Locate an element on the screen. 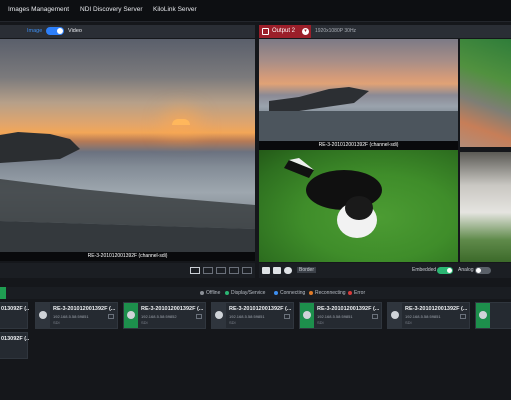  output-controls: Border Embedded Analog is located at coordinates (385, 270).